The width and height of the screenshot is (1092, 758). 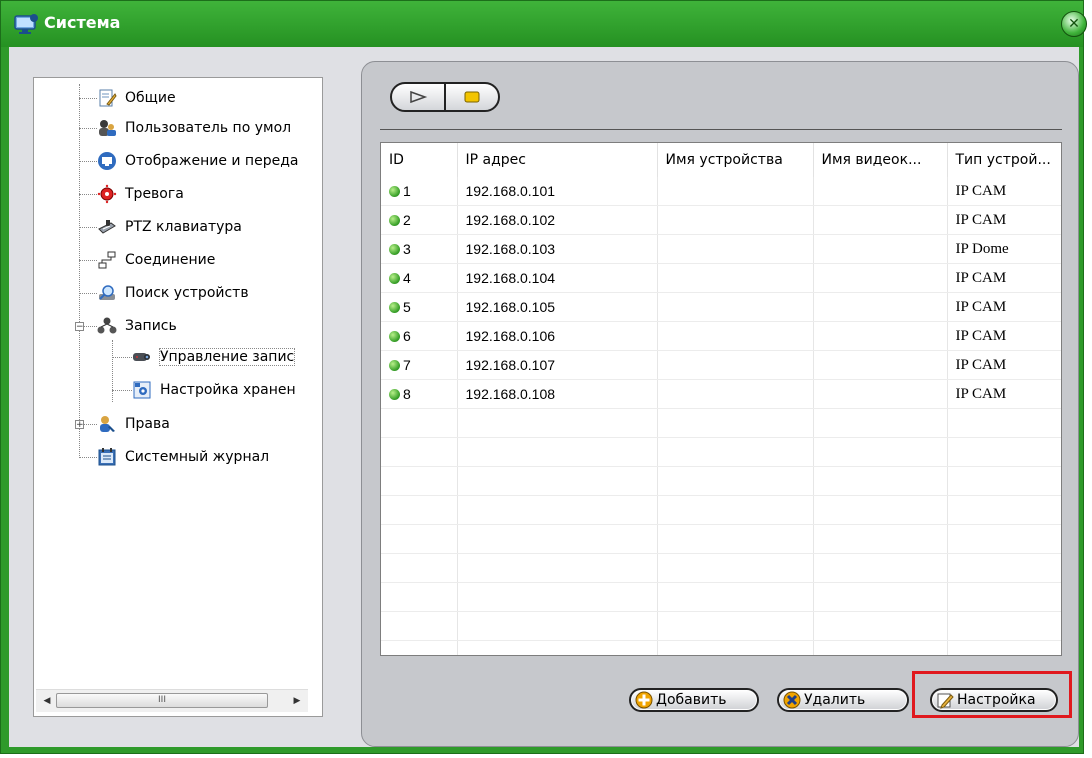 What do you see at coordinates (107, 292) in the screenshot?
I see `device-search-icon` at bounding box center [107, 292].